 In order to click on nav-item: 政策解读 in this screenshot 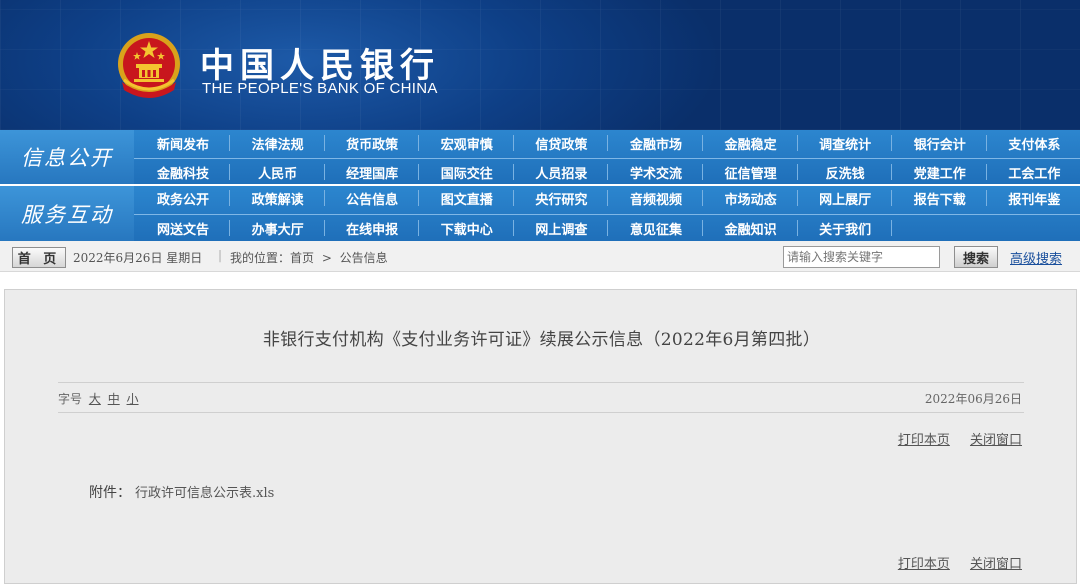, I will do `click(278, 198)`.